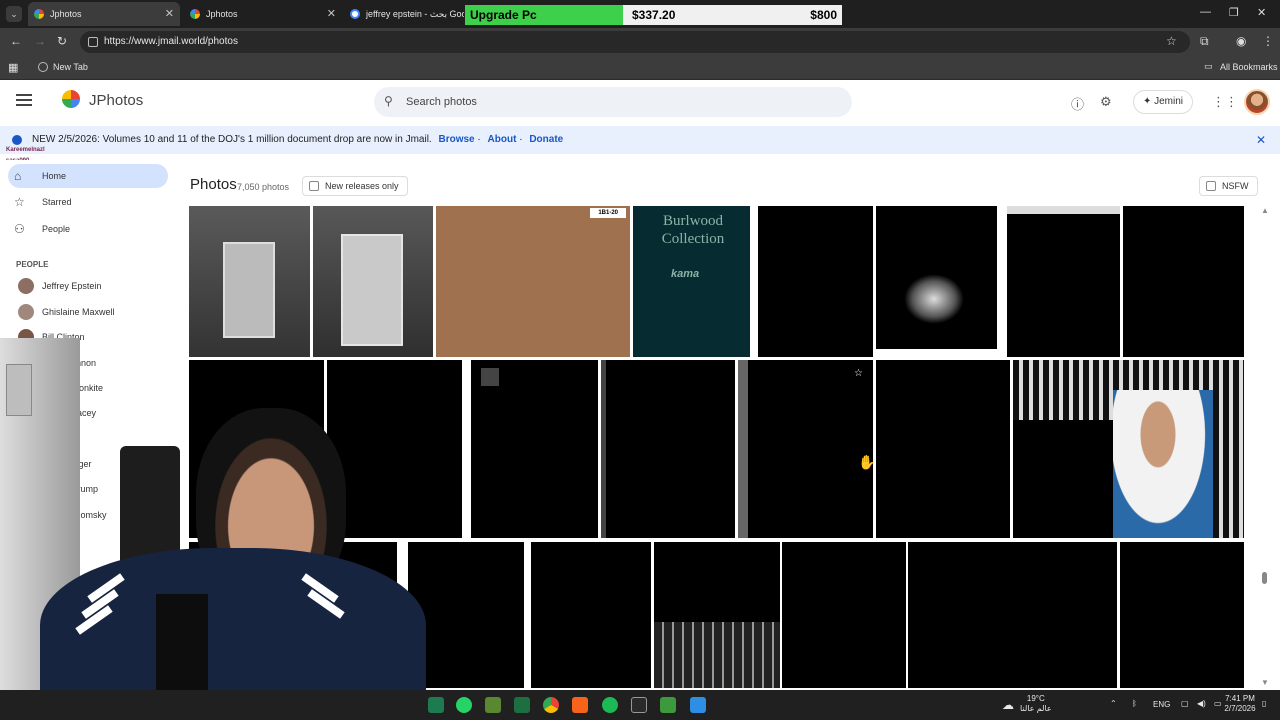 The width and height of the screenshot is (1280, 720). What do you see at coordinates (858, 373) in the screenshot?
I see `star-favorite-icon: ☆` at bounding box center [858, 373].